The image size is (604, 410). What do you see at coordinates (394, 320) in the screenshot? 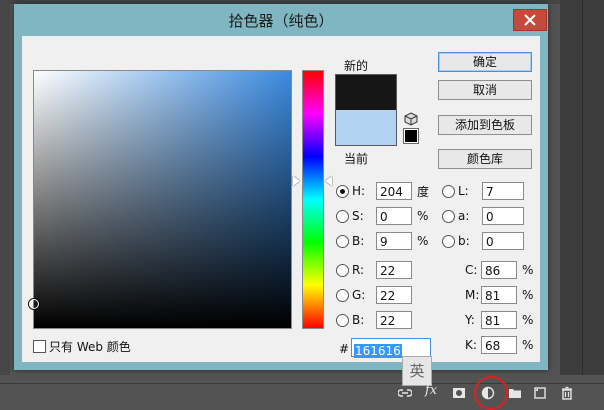
I see `input-rgb-b: 22` at bounding box center [394, 320].